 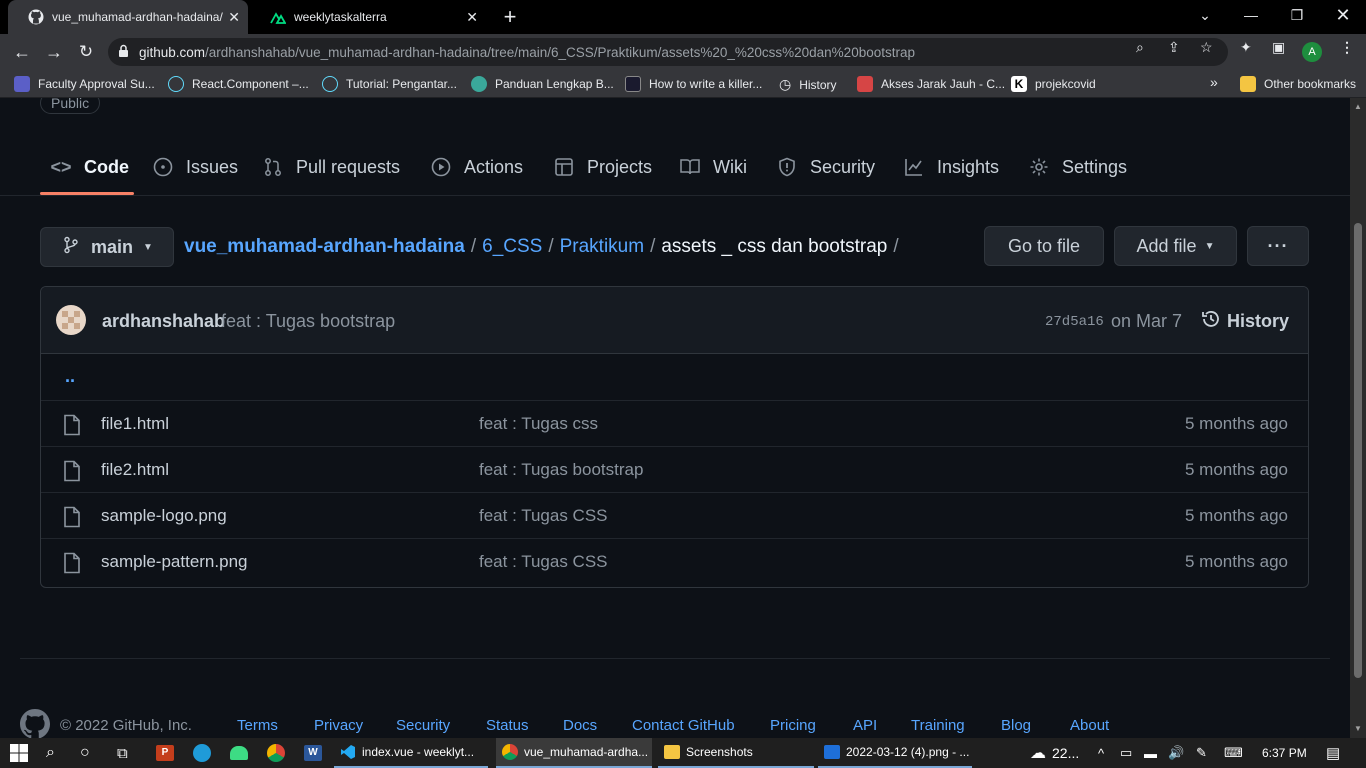 I want to click on windows-start-icon, so click(x=19, y=753).